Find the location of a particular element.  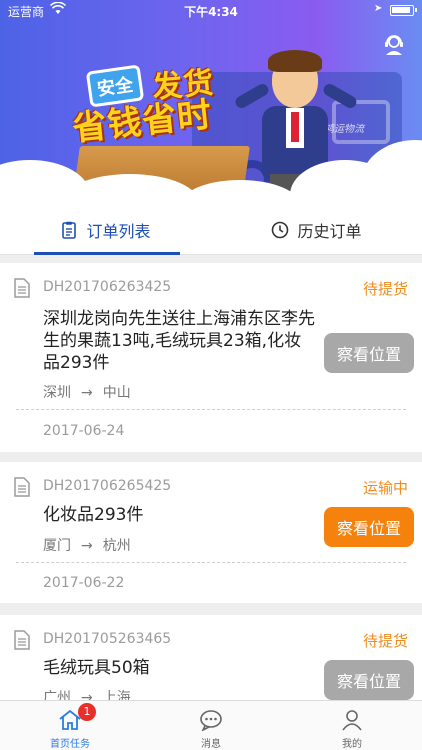

order-route: 深圳 → 中山 is located at coordinates (87, 392).